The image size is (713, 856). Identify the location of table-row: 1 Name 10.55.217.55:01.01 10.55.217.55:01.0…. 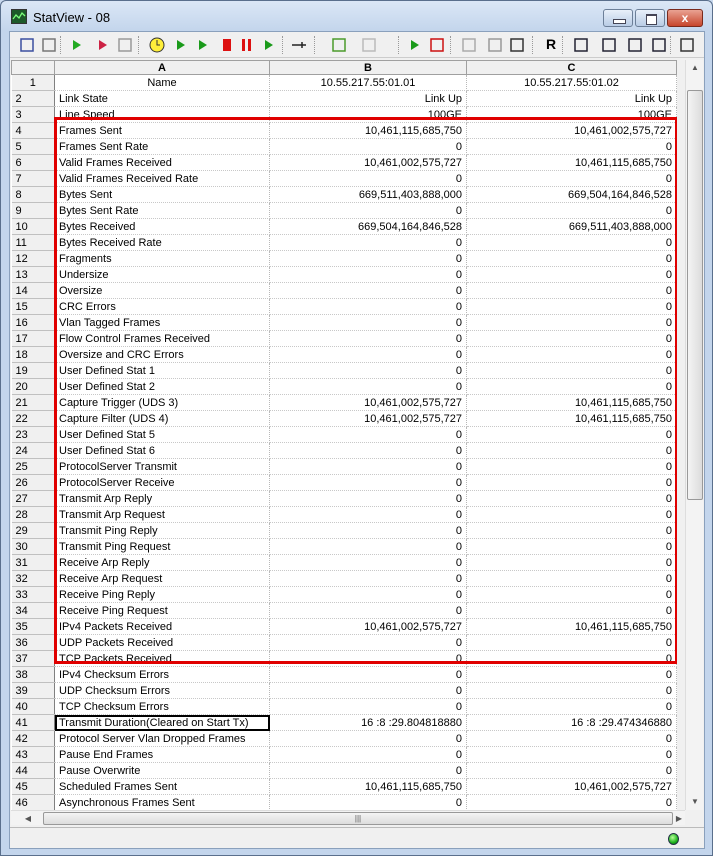
(344, 82).